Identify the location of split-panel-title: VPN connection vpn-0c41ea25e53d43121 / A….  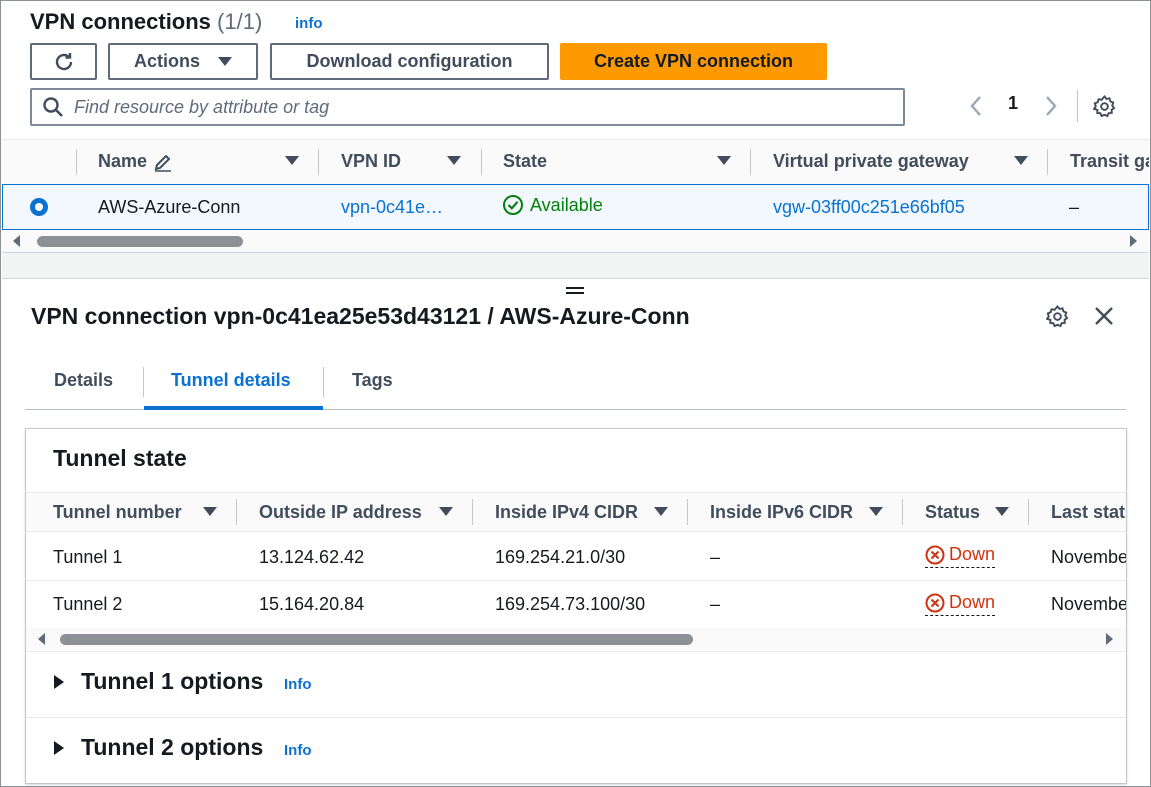
(360, 316).